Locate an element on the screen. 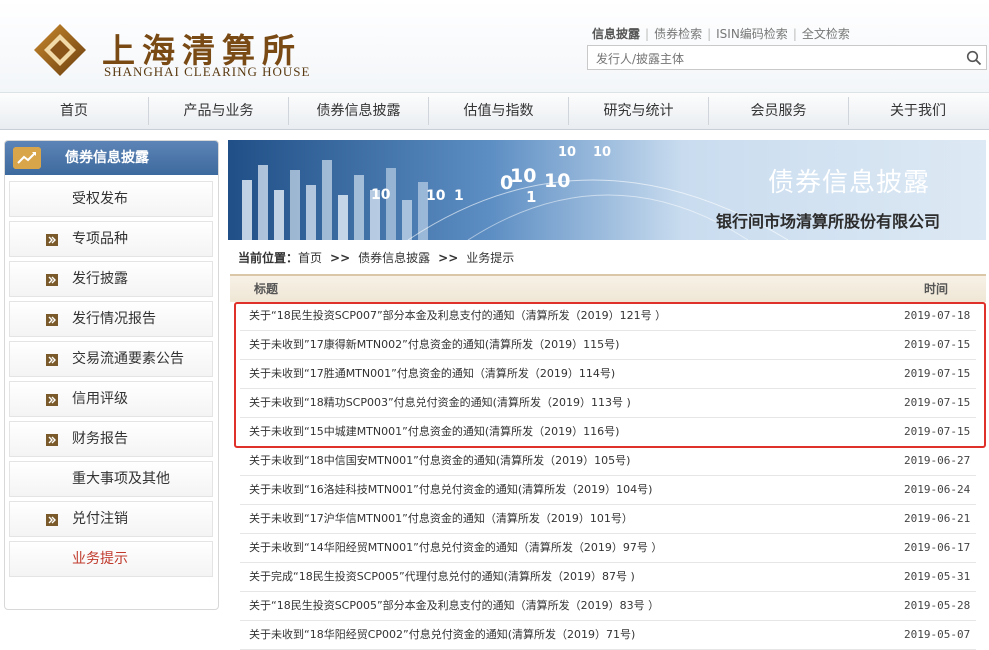 This screenshot has width=989, height=650. notice-date: 2019-05-07 is located at coordinates (937, 634).